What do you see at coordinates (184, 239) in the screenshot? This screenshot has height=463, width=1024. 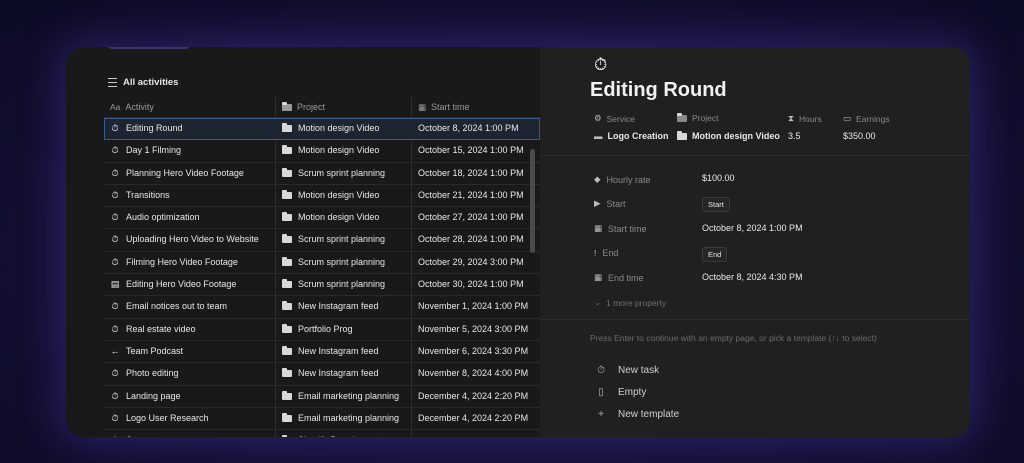 I see `activity-cell: ⏱ Uploading Hero Video to Website` at bounding box center [184, 239].